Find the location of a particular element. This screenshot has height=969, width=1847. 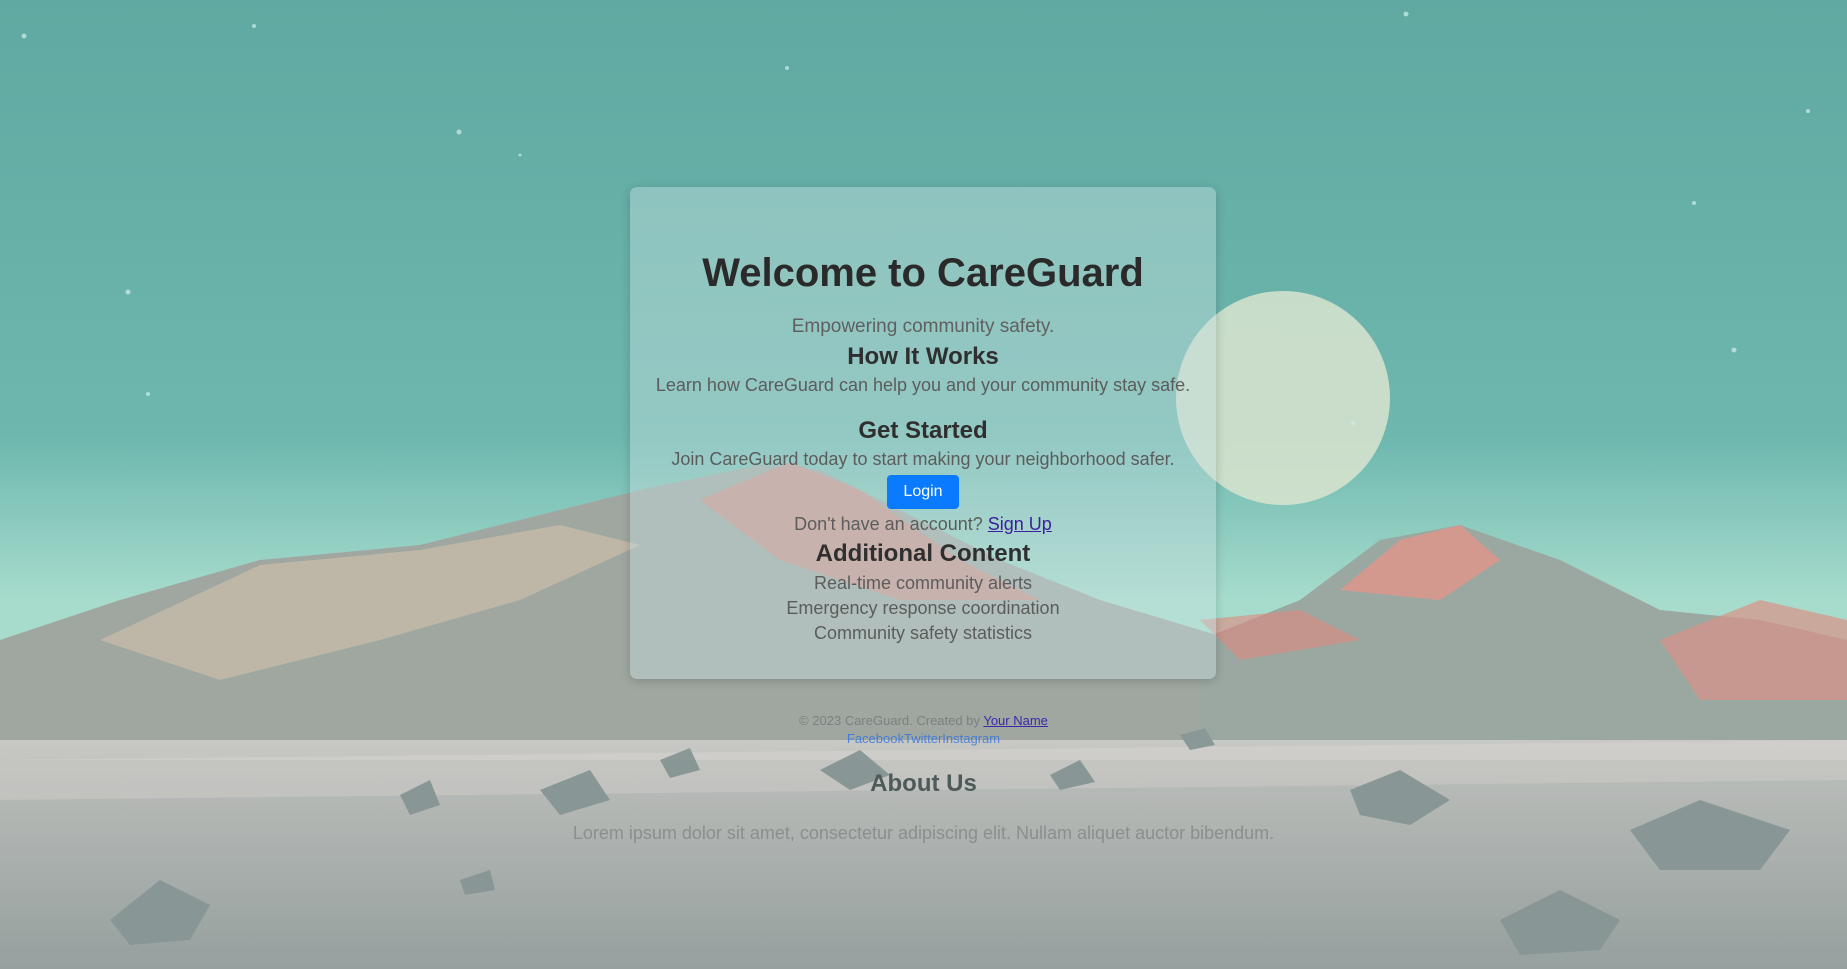

signup-prompt: Don't have an account? is located at coordinates (888, 524).